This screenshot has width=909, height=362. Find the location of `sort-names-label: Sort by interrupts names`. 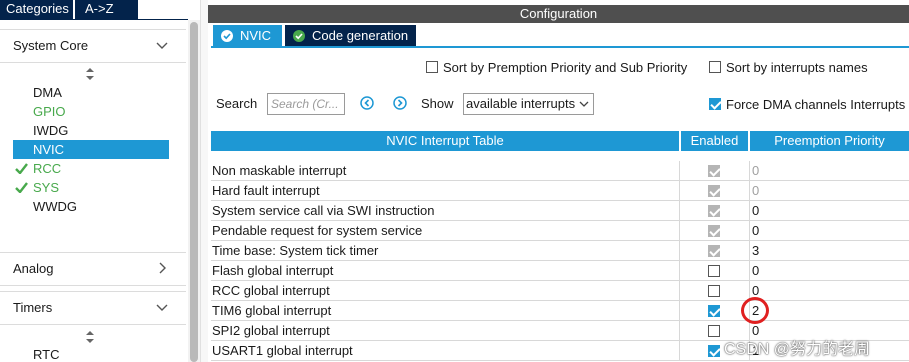

sort-names-label: Sort by interrupts names is located at coordinates (797, 67).